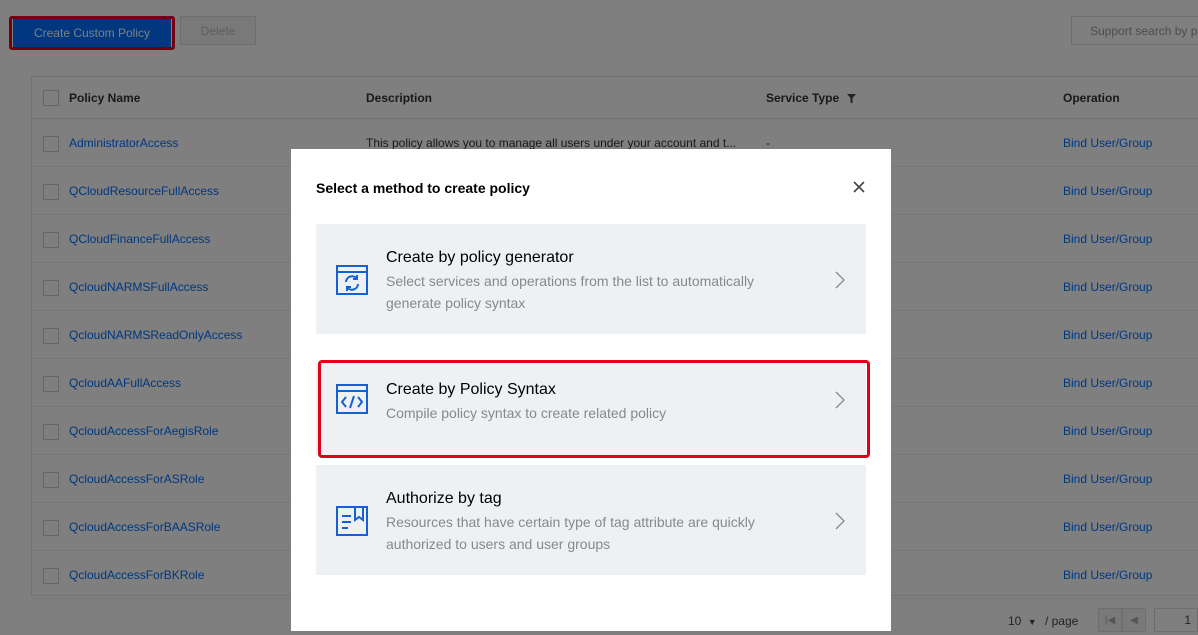  What do you see at coordinates (352, 521) in the screenshot?
I see `tag-authorize-icon` at bounding box center [352, 521].